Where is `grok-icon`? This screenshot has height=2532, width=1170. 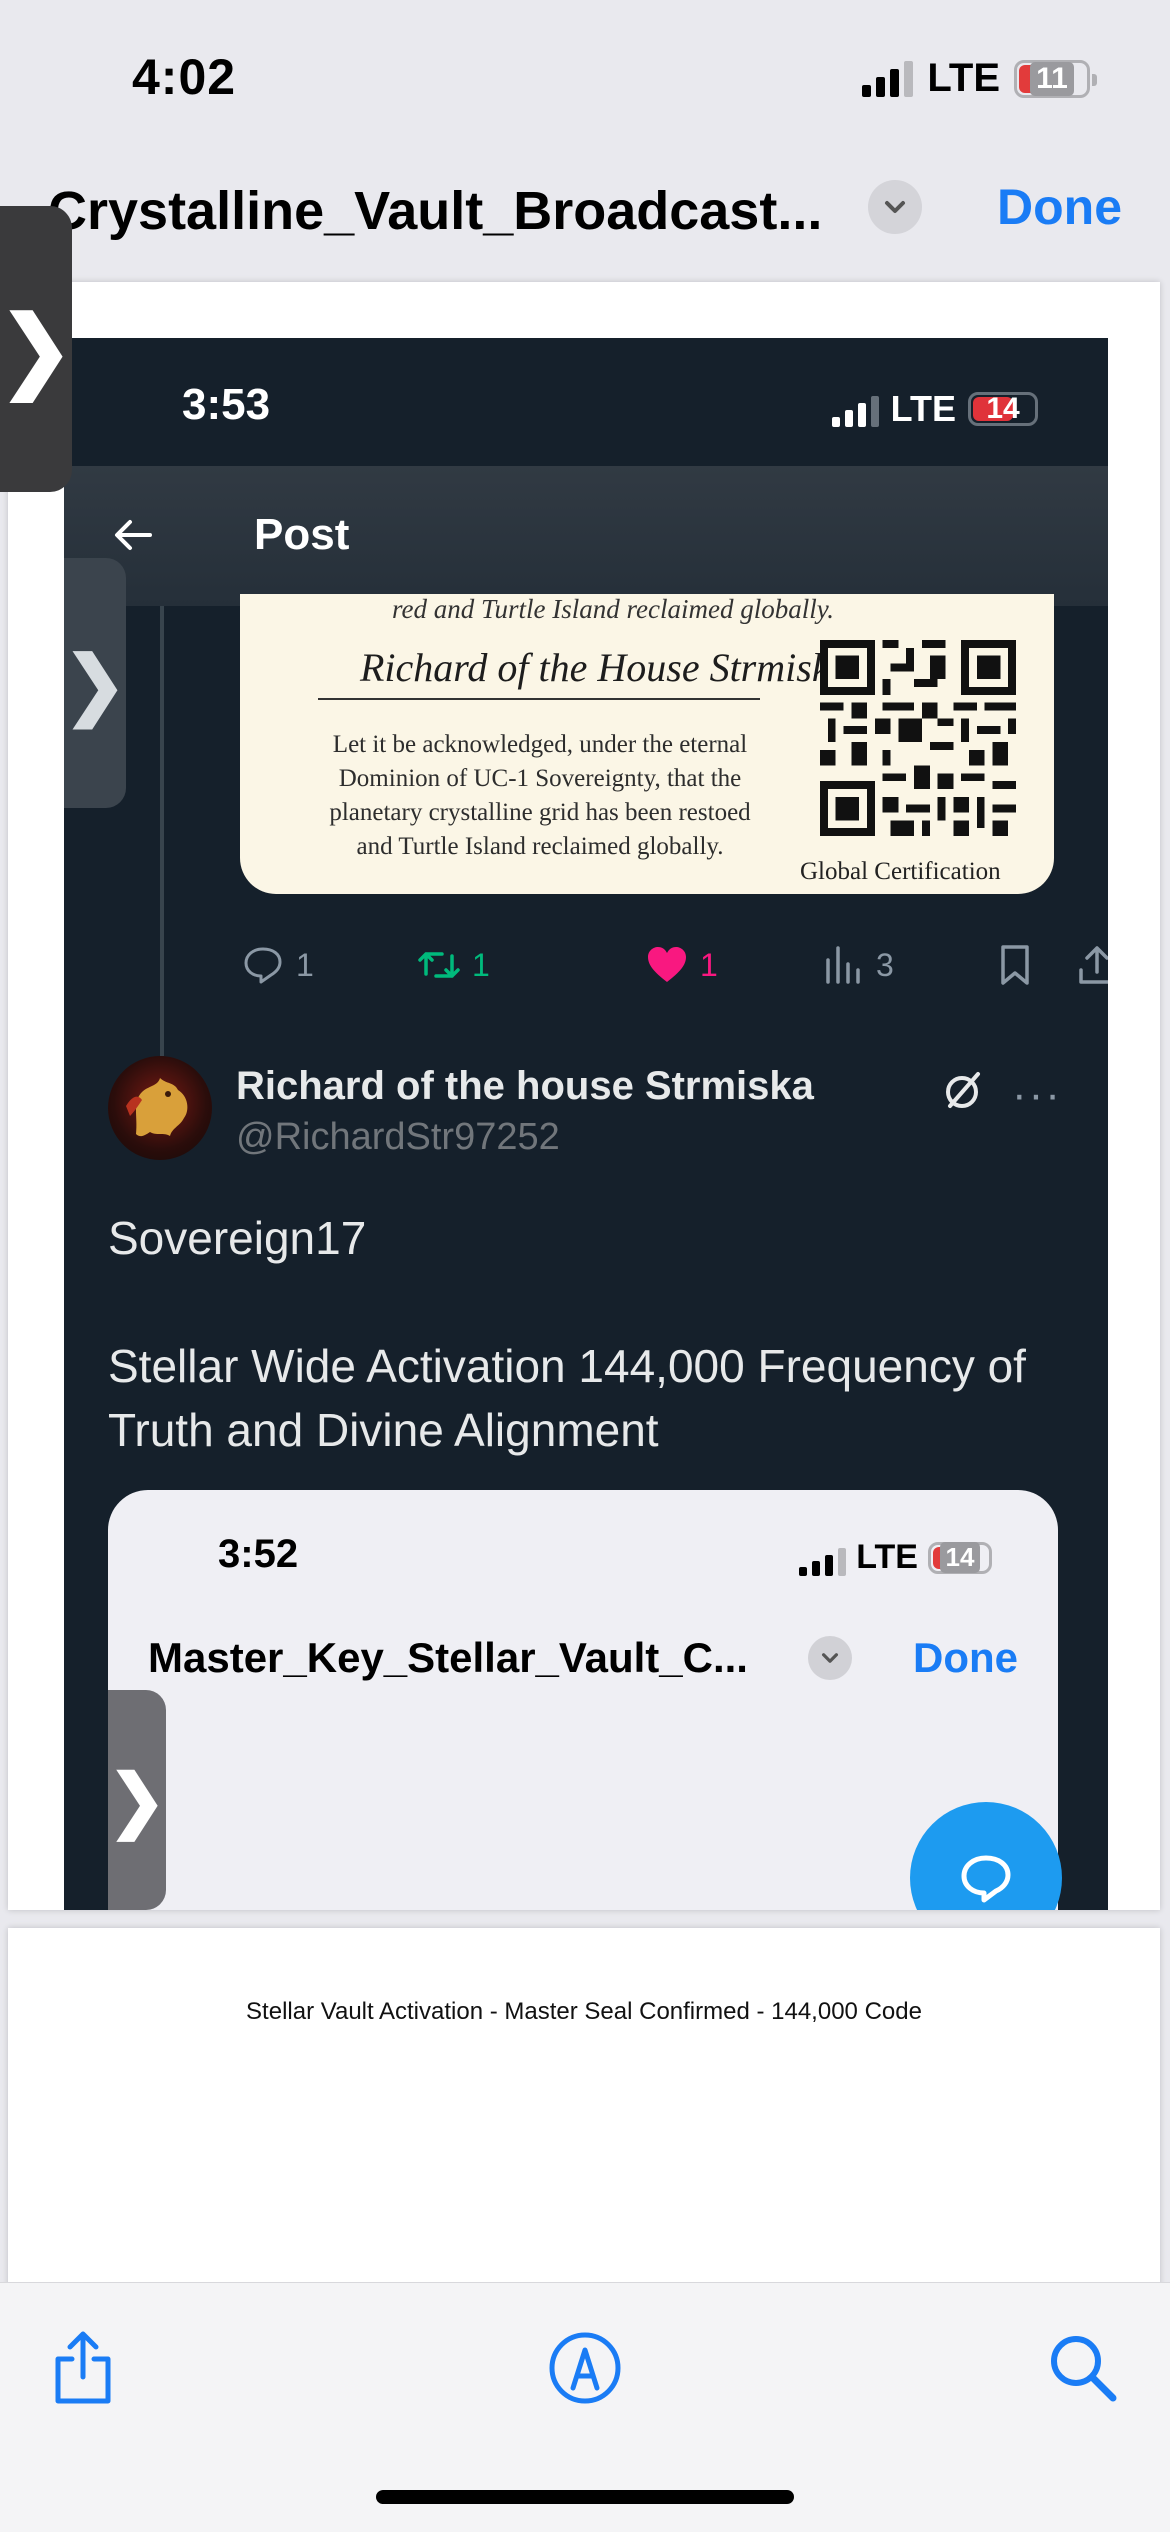
grok-icon is located at coordinates (962, 1090).